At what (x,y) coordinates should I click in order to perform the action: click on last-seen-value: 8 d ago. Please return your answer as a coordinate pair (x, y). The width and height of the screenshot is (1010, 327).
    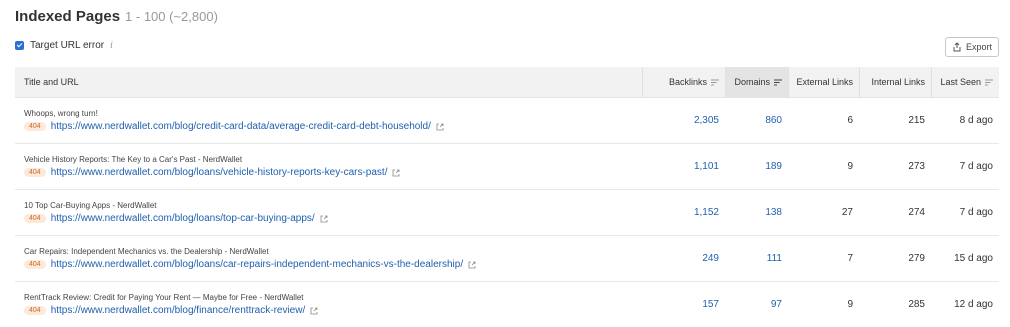
    Looking at the image, I should click on (976, 120).